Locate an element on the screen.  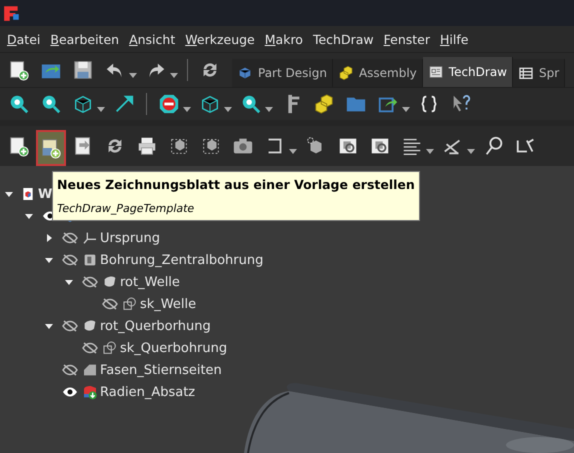
cube-icon is located at coordinates (83, 104).